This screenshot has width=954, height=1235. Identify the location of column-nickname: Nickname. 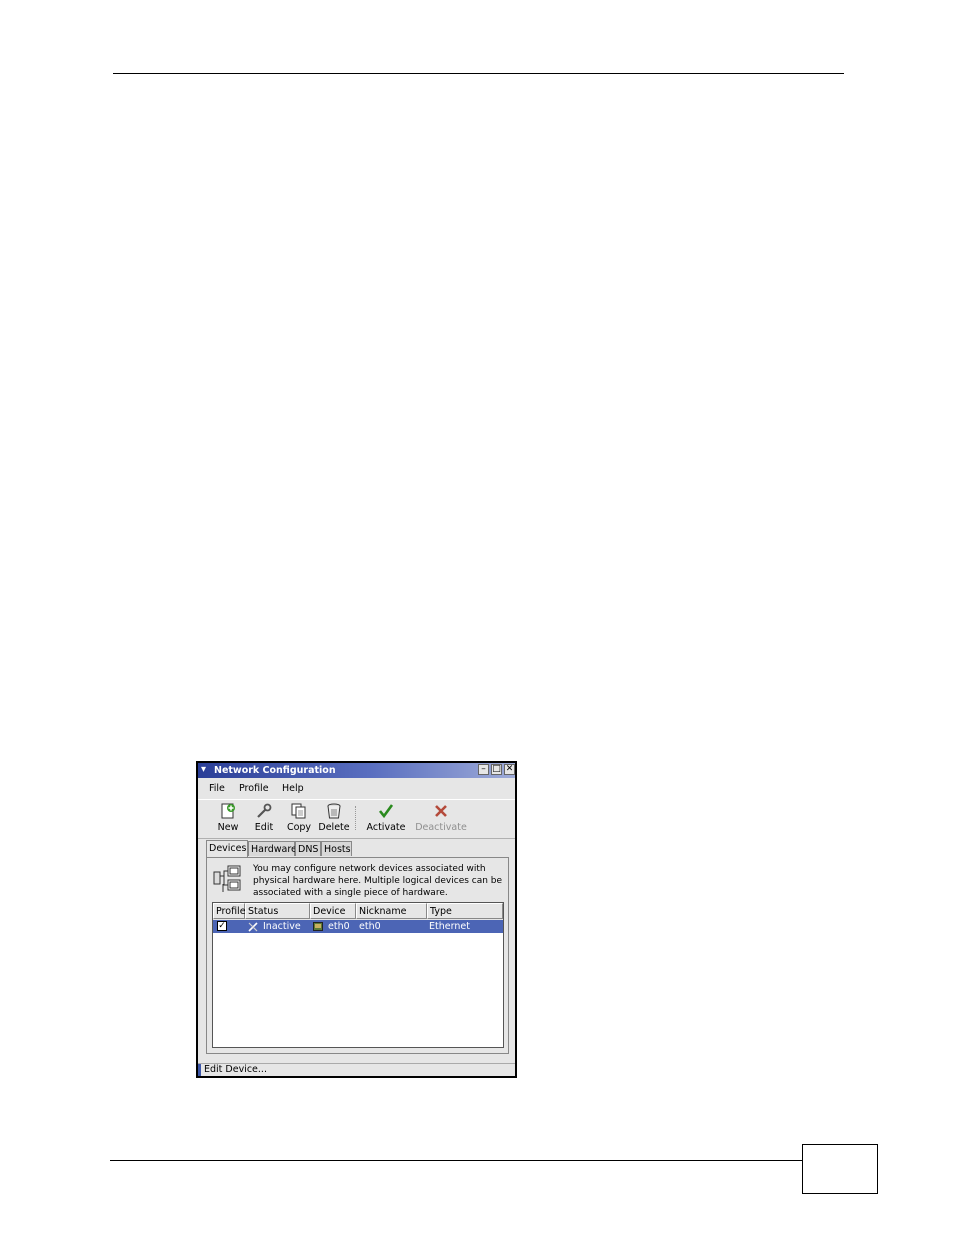
(391, 911).